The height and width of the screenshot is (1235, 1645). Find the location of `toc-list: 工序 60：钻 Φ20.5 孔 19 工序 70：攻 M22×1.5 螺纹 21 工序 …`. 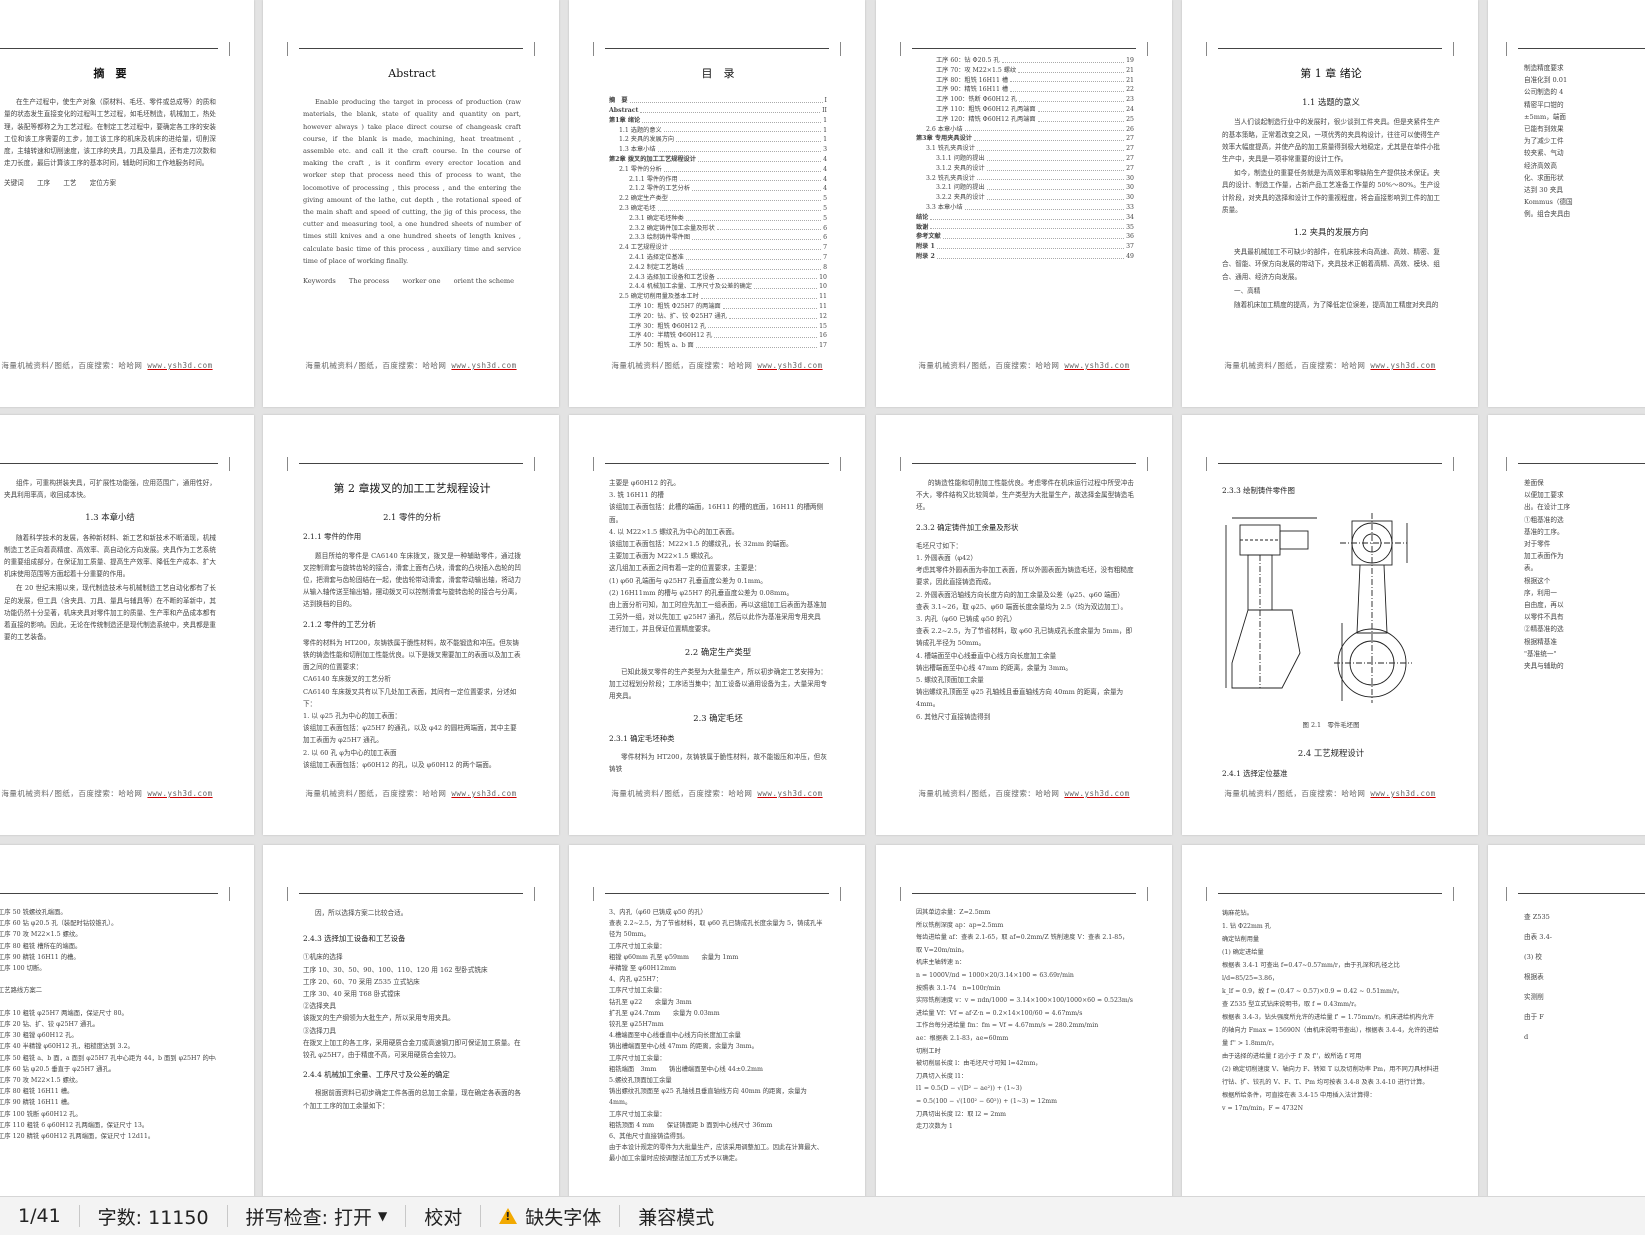

toc-list: 工序 60：钻 Φ20.5 孔 19 工序 70：攻 M22×1.5 螺纹 21 工序 … is located at coordinates (1025, 159).